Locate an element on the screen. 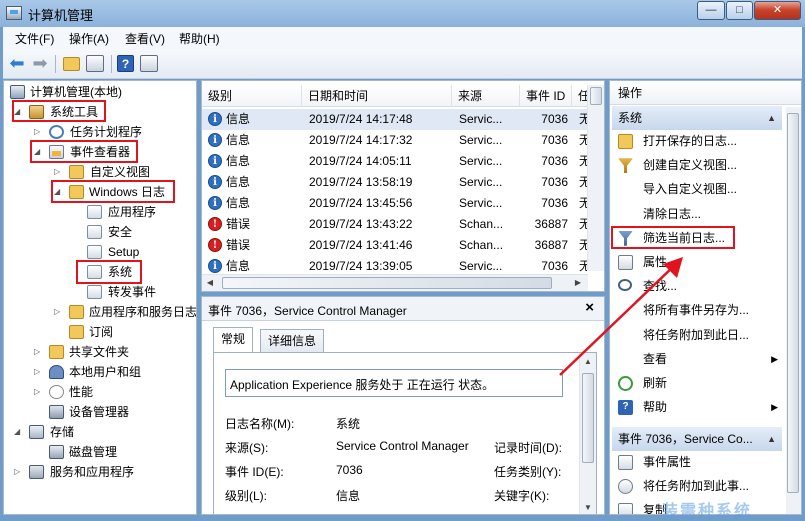 This screenshot has height=521, width=805. table-row: i 信息 2019/7/24 14:05:11 Servic... 7036 无 is located at coordinates (396, 161).